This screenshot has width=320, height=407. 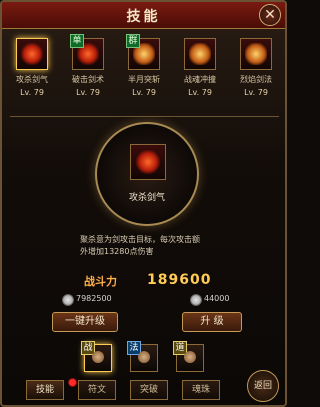 I want to click on combat-power-label: 战斗力, so click(x=100, y=281).